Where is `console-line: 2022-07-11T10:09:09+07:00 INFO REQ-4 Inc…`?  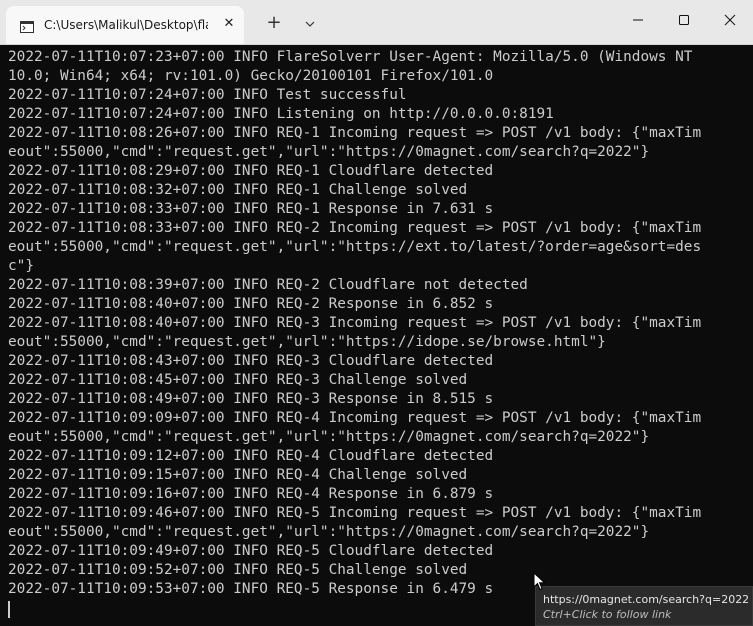 console-line: 2022-07-11T10:09:09+07:00 INFO REQ-4 Inc… is located at coordinates (355, 418).